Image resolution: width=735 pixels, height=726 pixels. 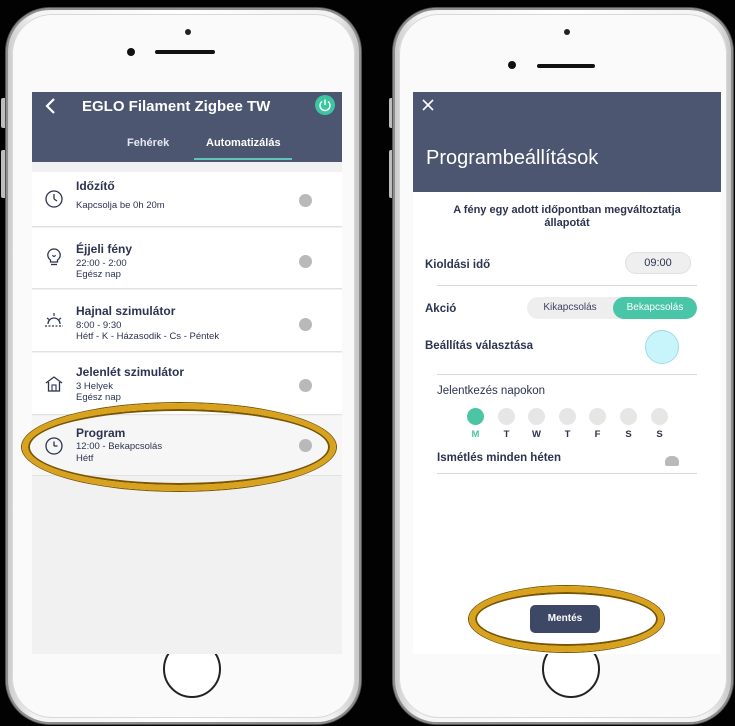 What do you see at coordinates (243, 143) in the screenshot?
I see `tab-automatizalas: Automatizálás` at bounding box center [243, 143].